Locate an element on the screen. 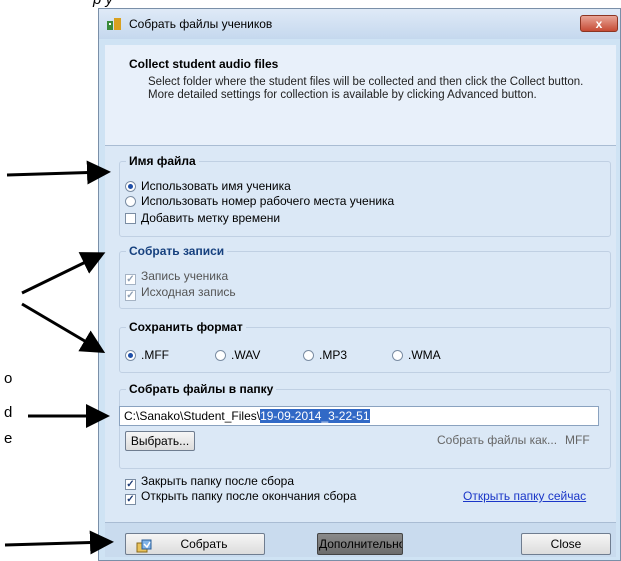 The width and height of the screenshot is (621, 561). open-folder-label: Открыть папку после окончания сбора is located at coordinates (249, 496).